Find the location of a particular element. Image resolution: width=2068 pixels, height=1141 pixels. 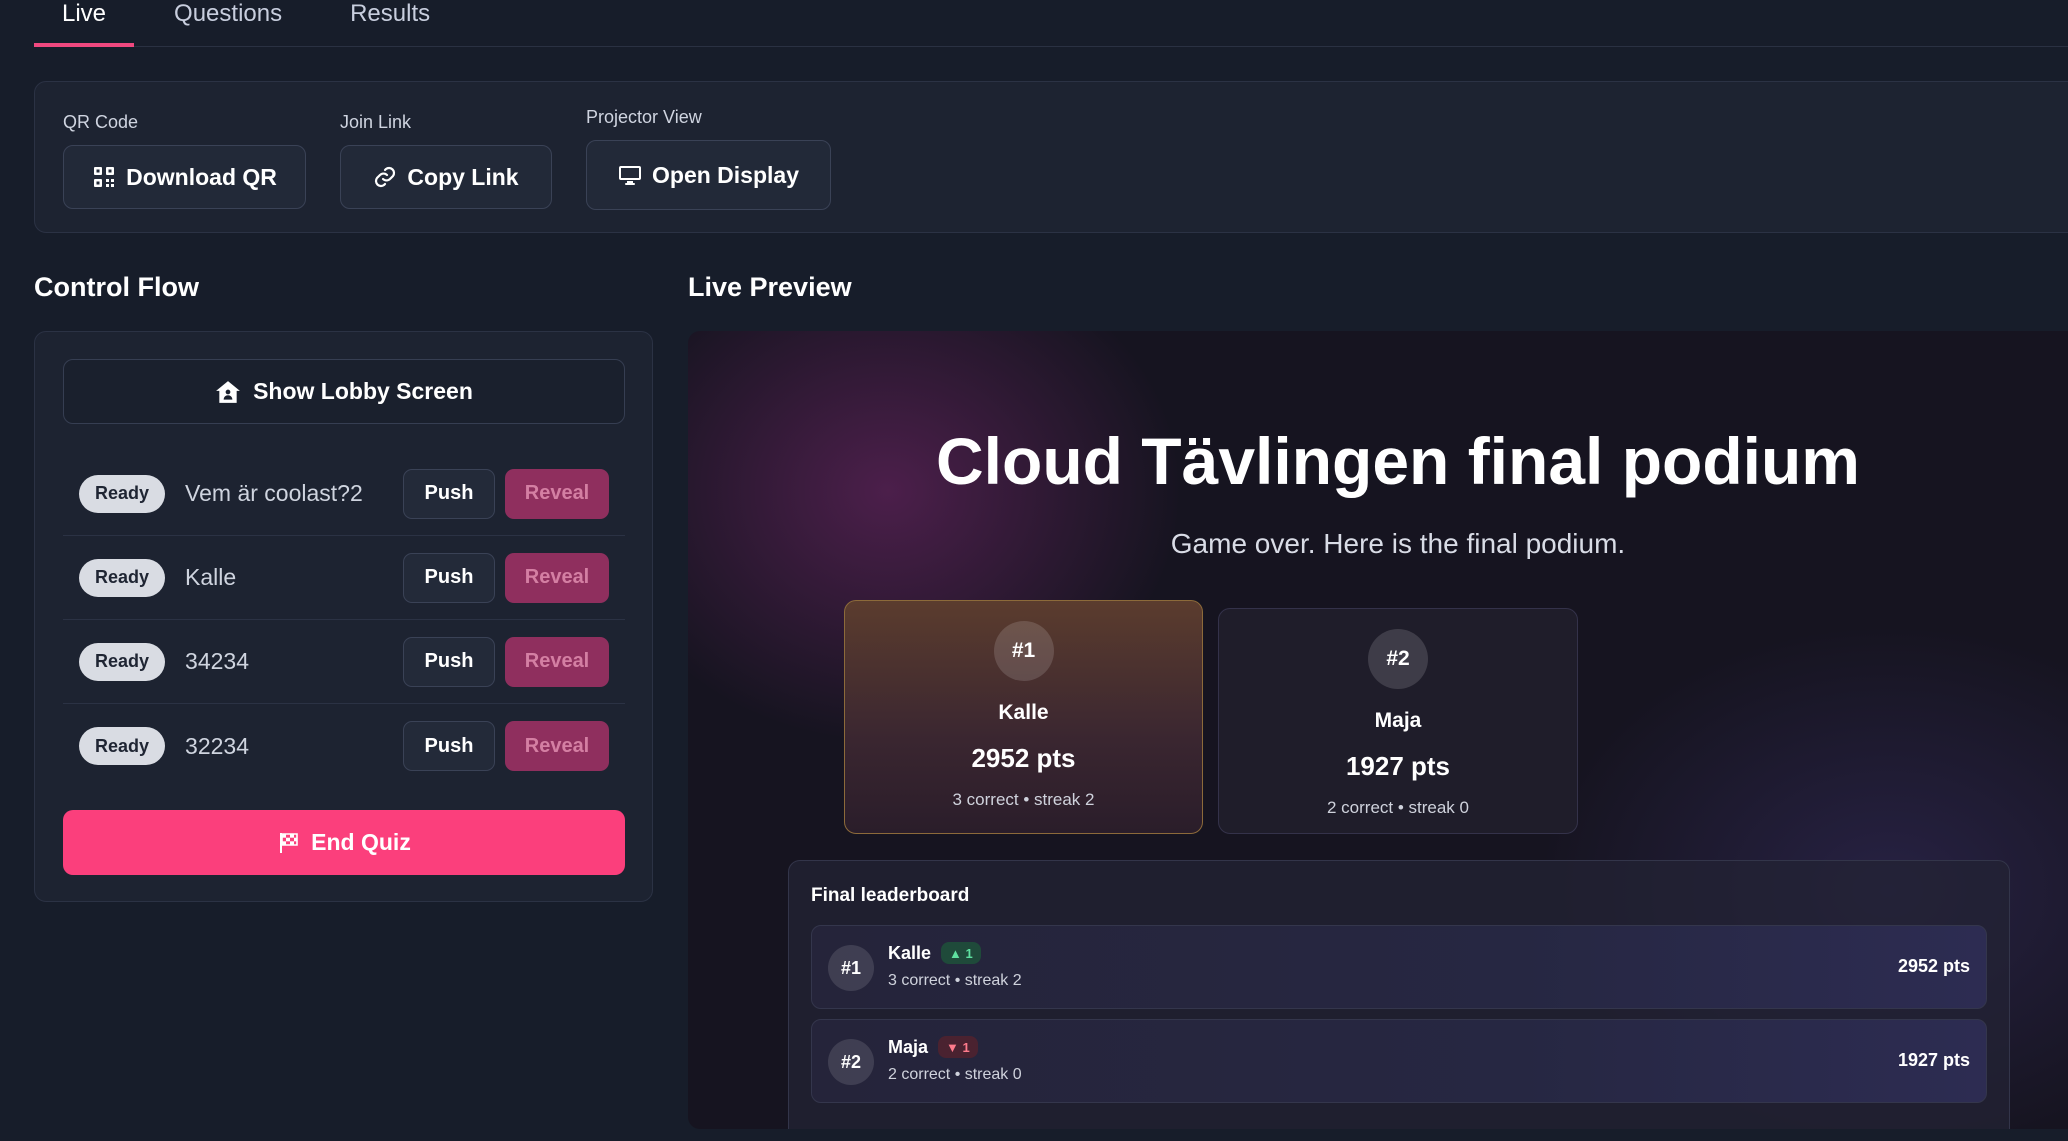

question-text: 32234 is located at coordinates (217, 745).